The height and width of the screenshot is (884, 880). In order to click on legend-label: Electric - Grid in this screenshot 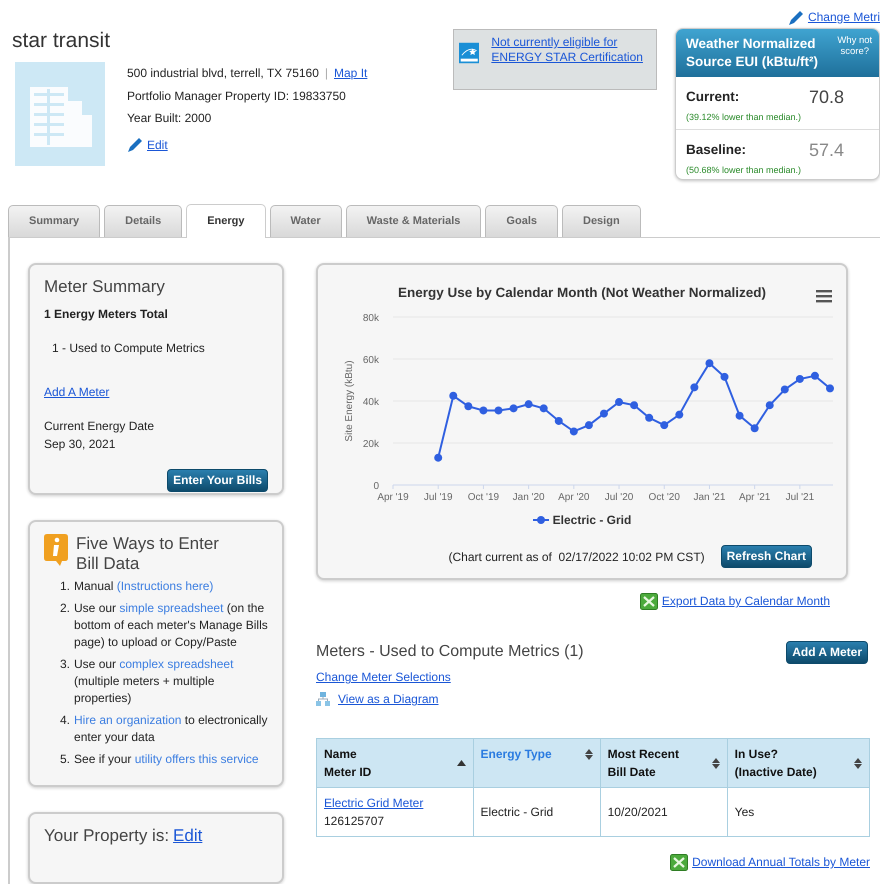, I will do `click(592, 520)`.